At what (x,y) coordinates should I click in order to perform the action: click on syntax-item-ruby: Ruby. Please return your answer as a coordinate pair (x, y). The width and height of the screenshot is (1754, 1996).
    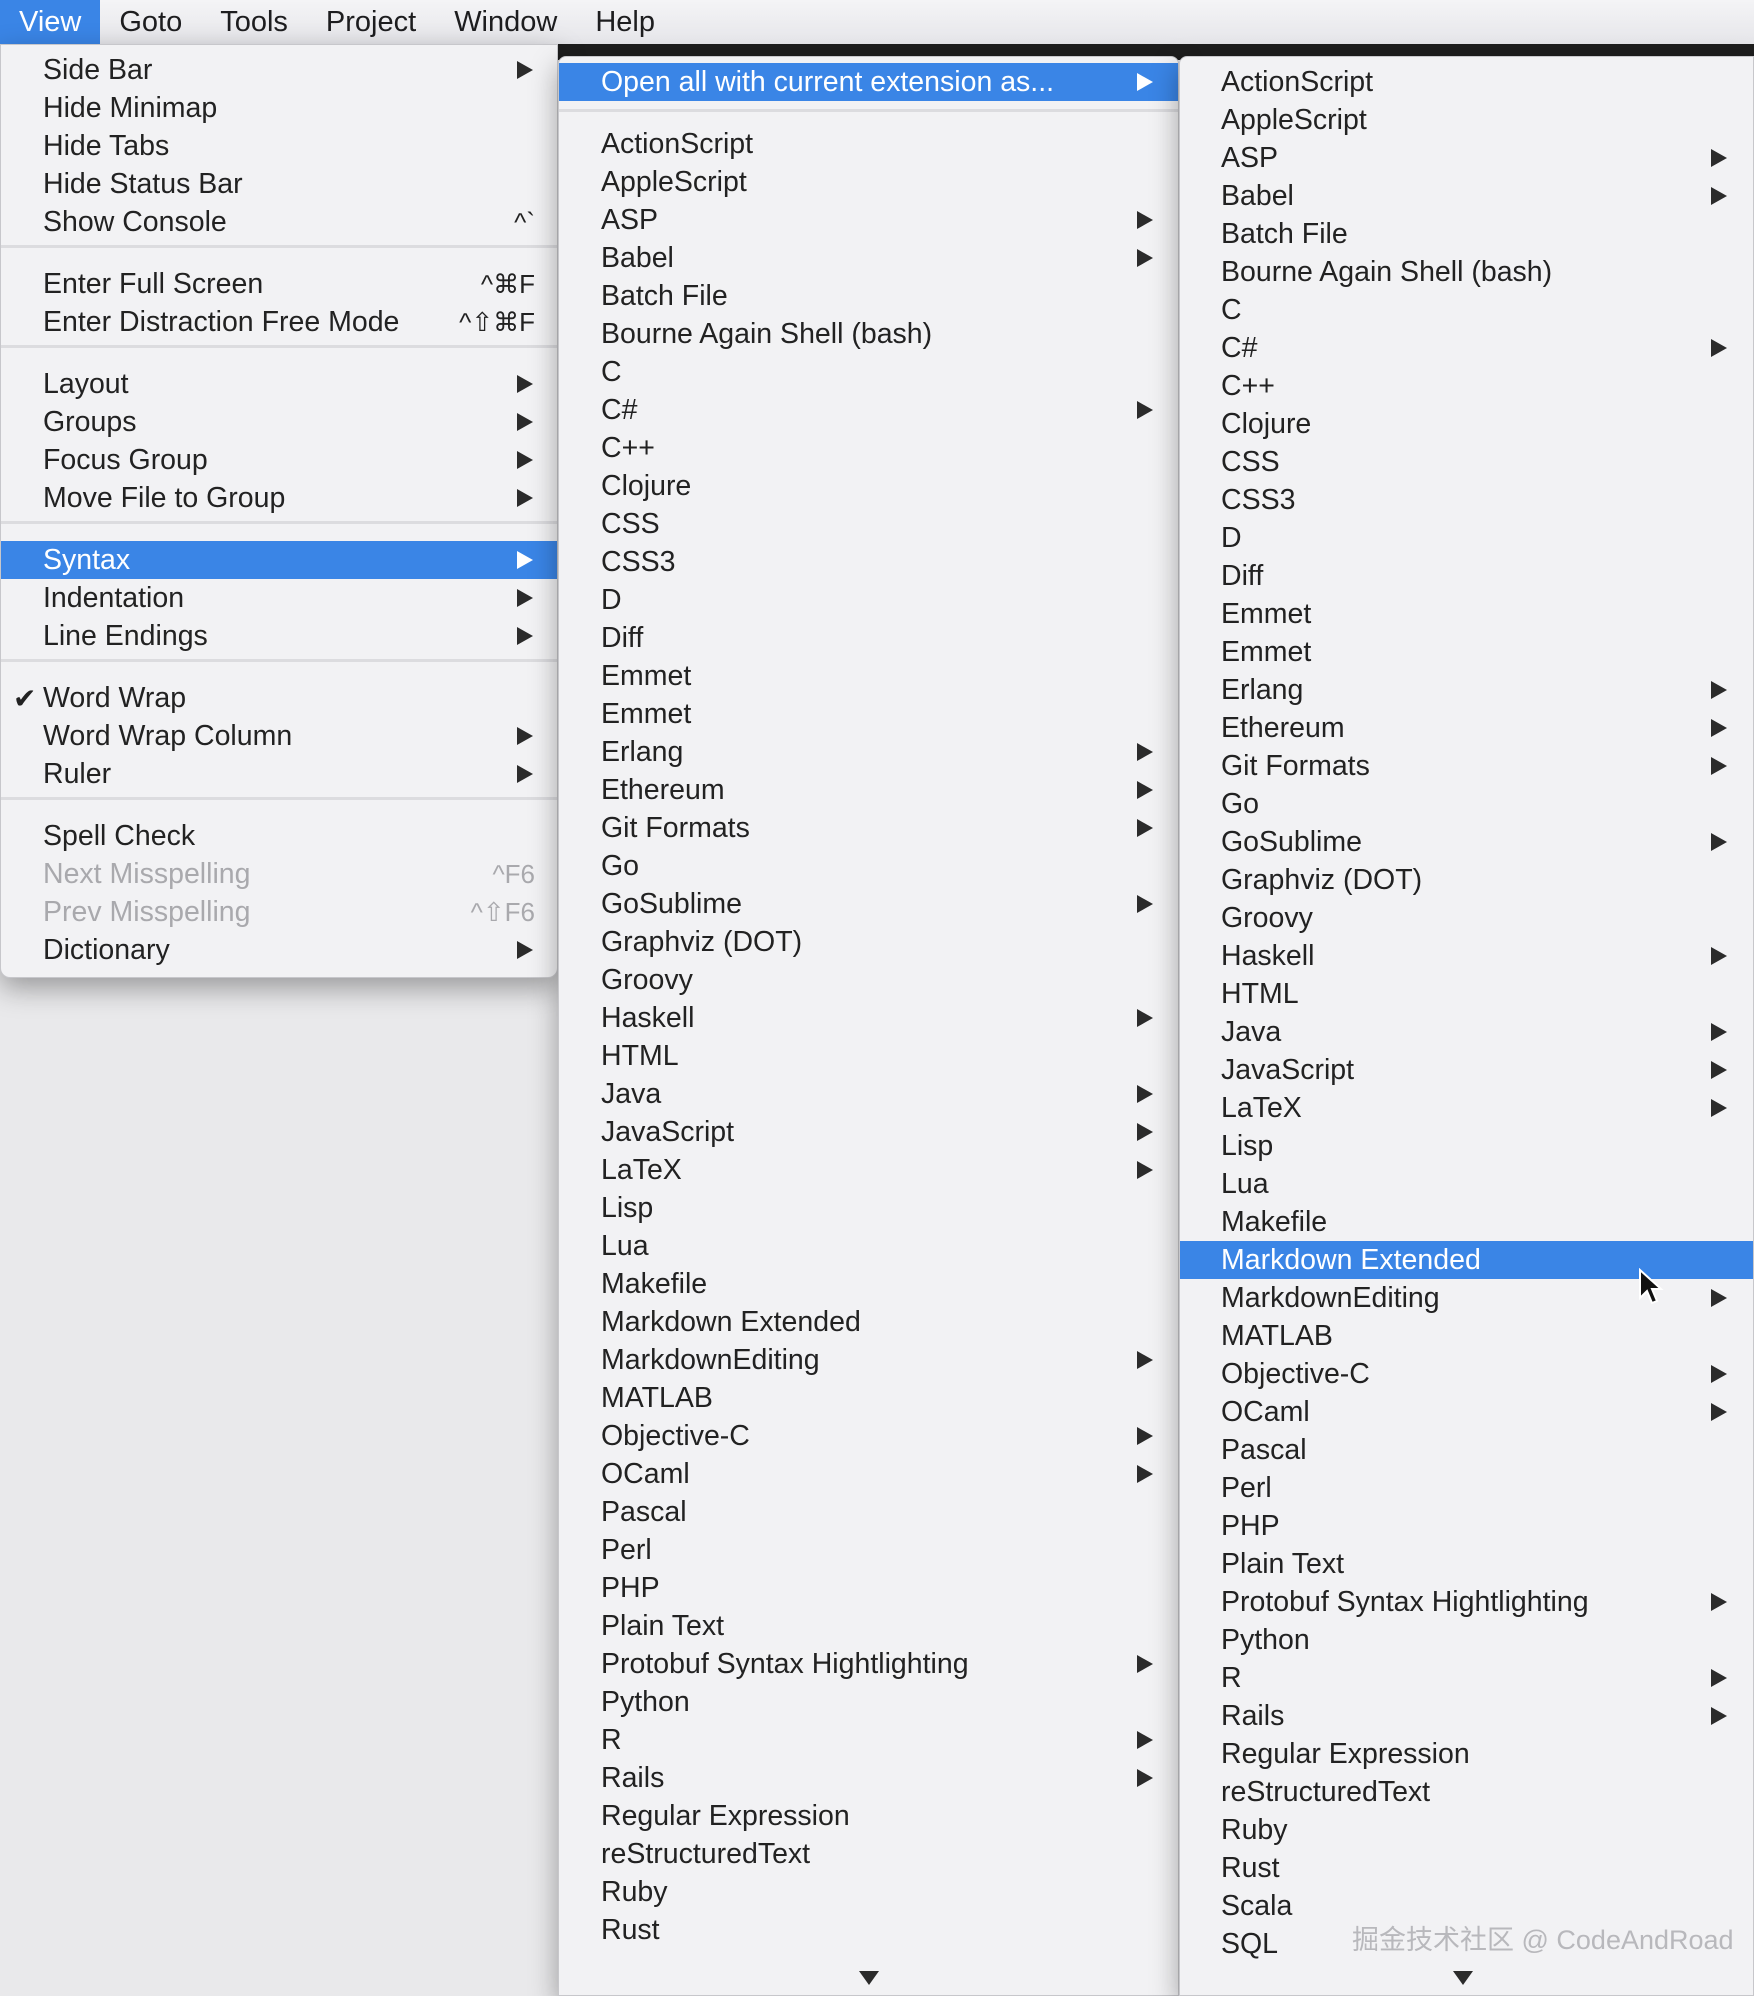
    Looking at the image, I should click on (868, 1892).